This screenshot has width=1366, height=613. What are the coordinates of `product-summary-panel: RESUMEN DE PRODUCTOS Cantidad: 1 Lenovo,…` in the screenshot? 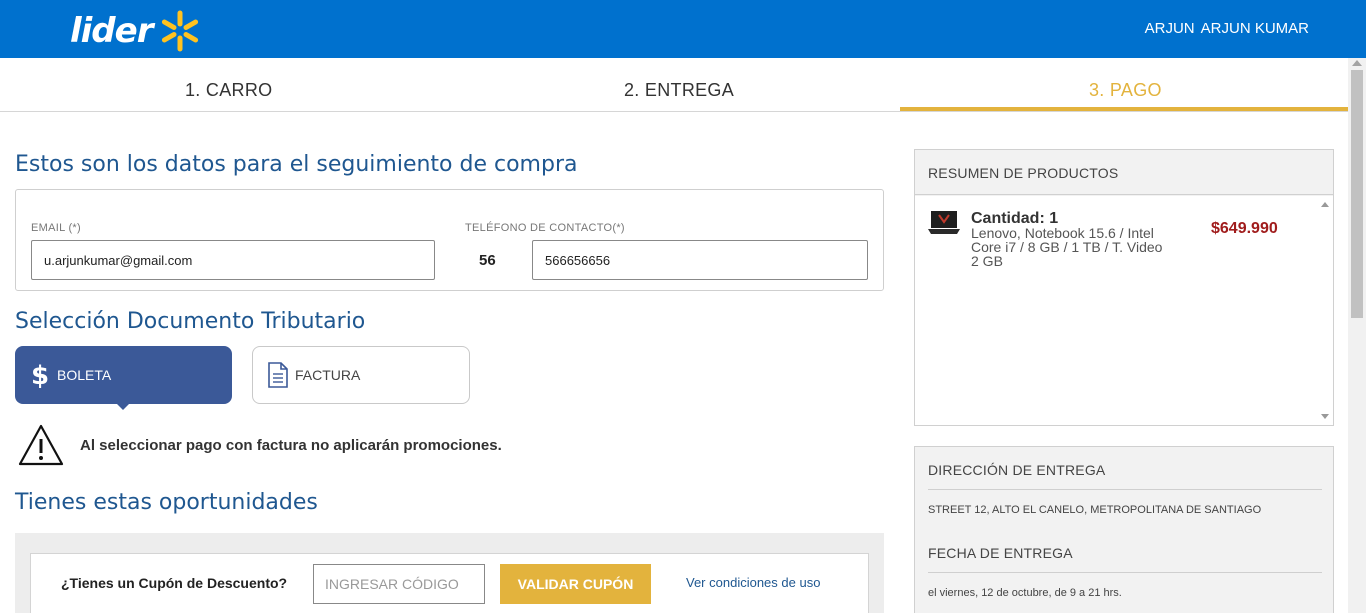 It's located at (1124, 287).